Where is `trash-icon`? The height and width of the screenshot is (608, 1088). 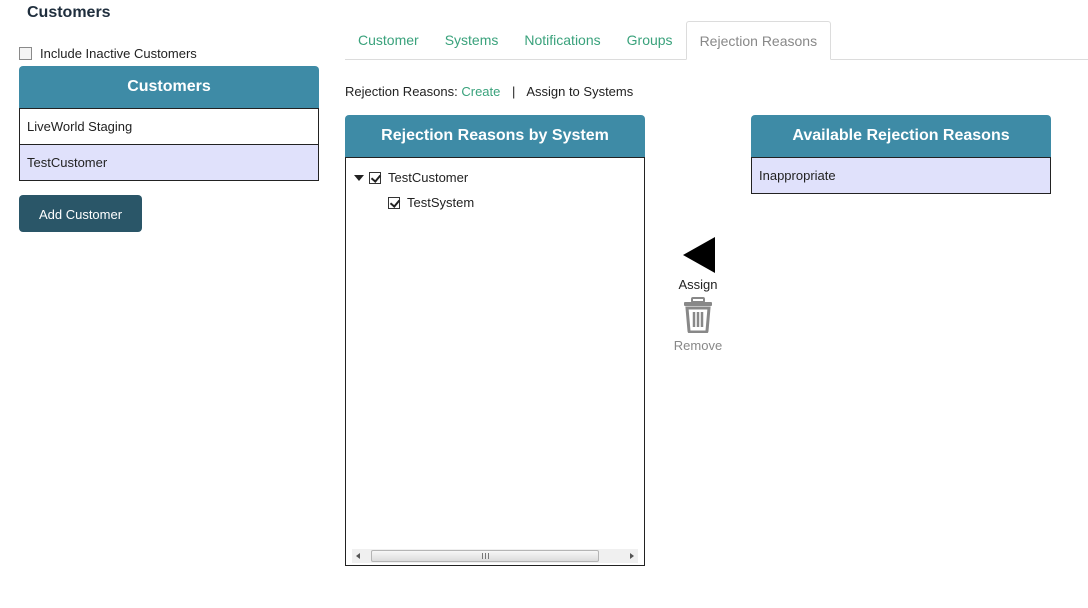 trash-icon is located at coordinates (698, 315).